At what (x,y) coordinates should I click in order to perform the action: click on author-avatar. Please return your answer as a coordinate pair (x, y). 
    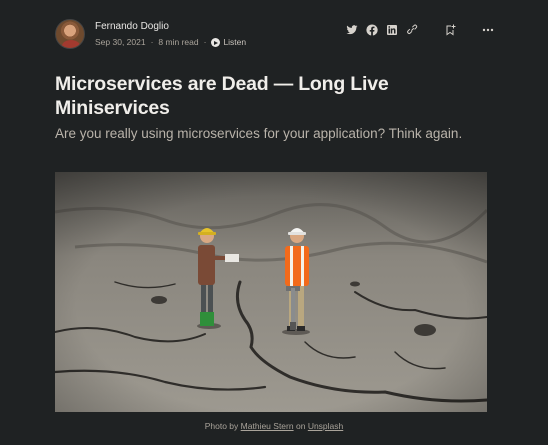
    Looking at the image, I should click on (70, 34).